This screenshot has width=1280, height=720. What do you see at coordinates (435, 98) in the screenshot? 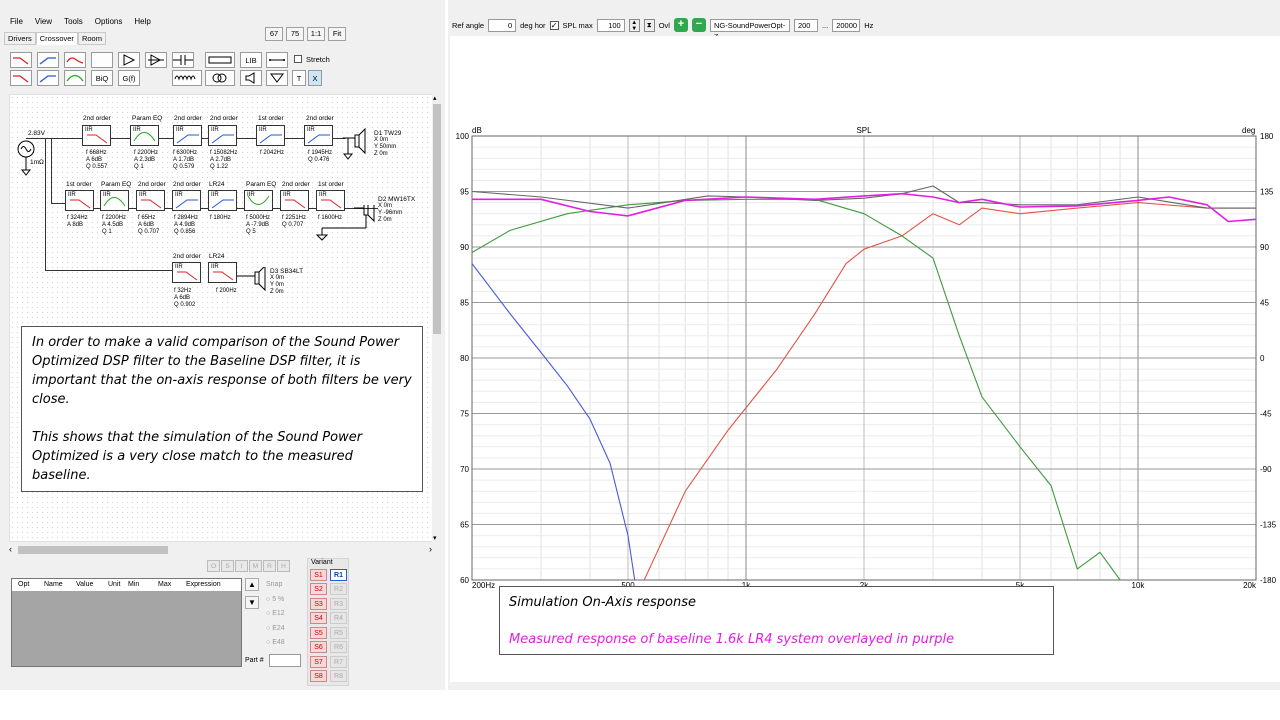
I see `scroll-up-icon: ▴` at bounding box center [435, 98].